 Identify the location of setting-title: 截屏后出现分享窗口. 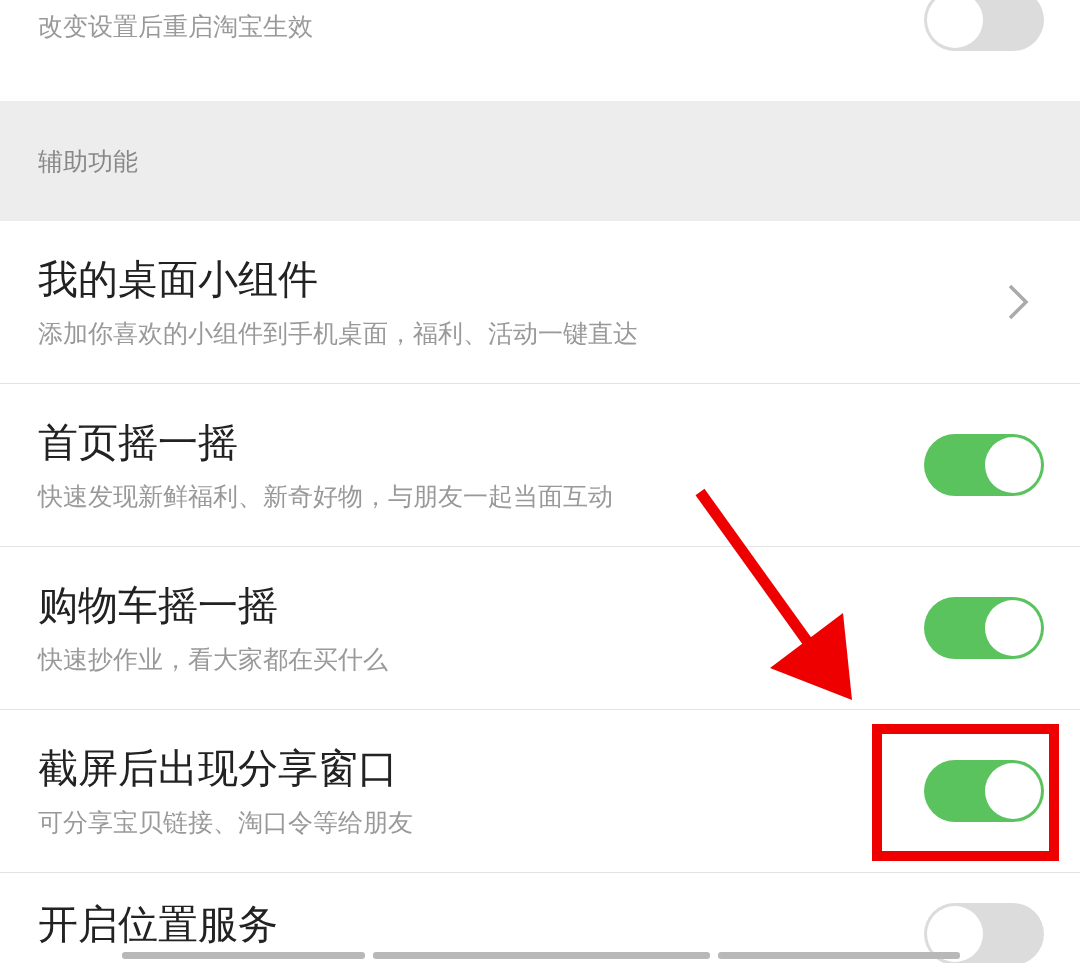
(218, 768).